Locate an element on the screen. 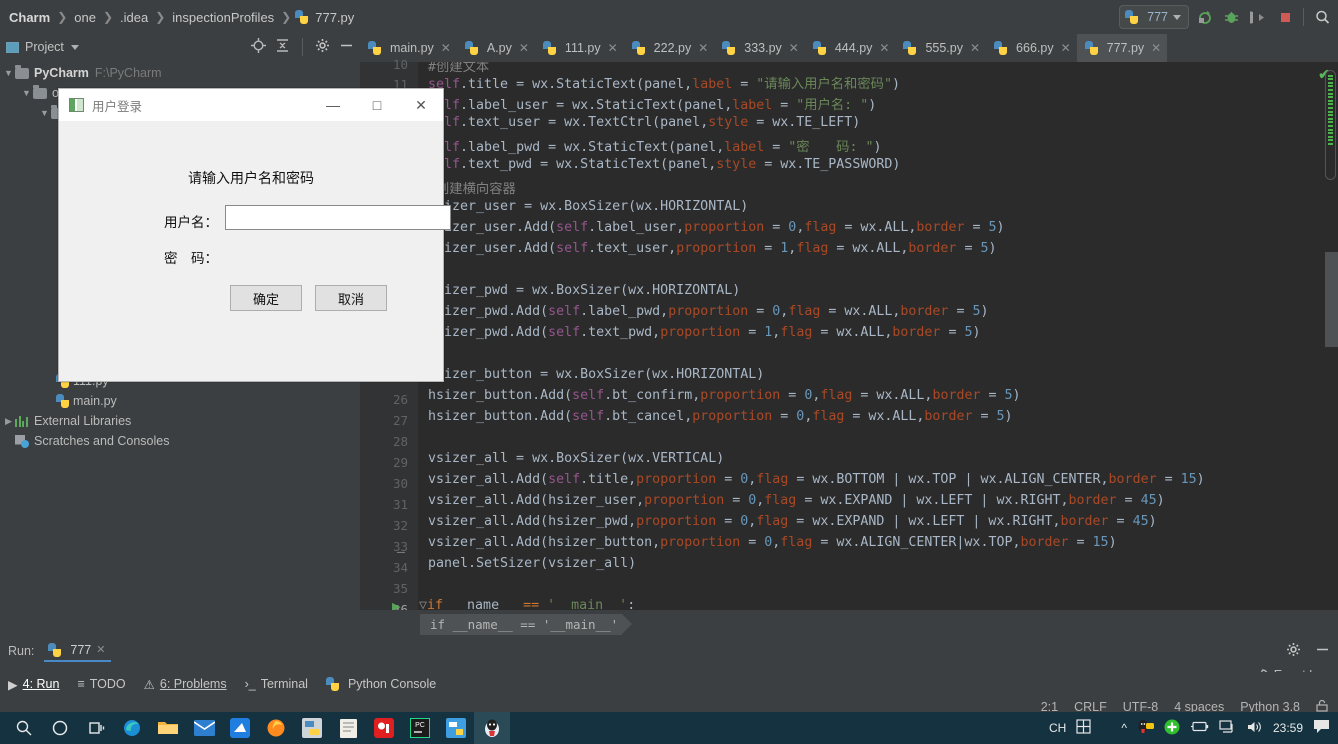 The image size is (1338, 744). minimize-button: — is located at coordinates (333, 105).